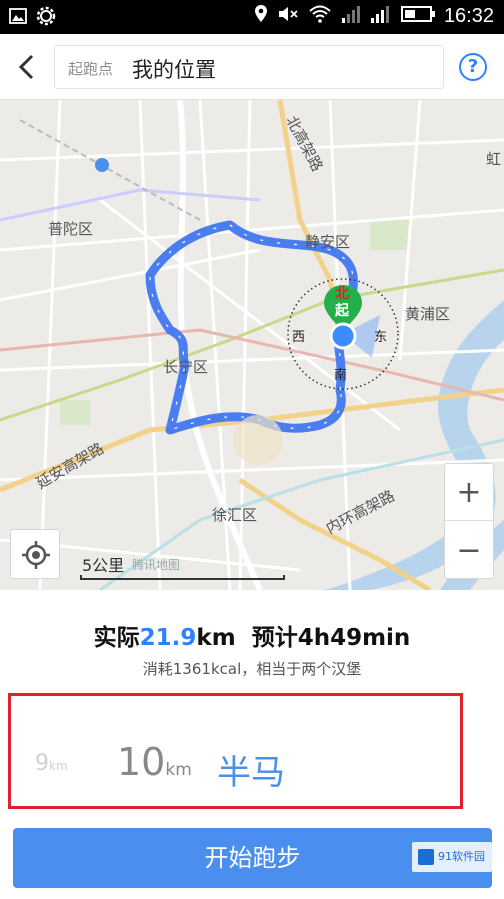  Describe the element at coordinates (252, 17) in the screenshot. I see `status-bar: 16:32` at that location.